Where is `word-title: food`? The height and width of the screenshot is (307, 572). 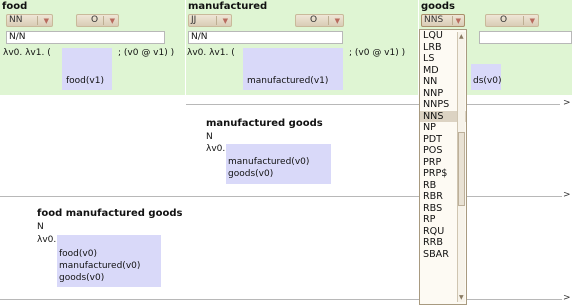 word-title: food is located at coordinates (15, 6).